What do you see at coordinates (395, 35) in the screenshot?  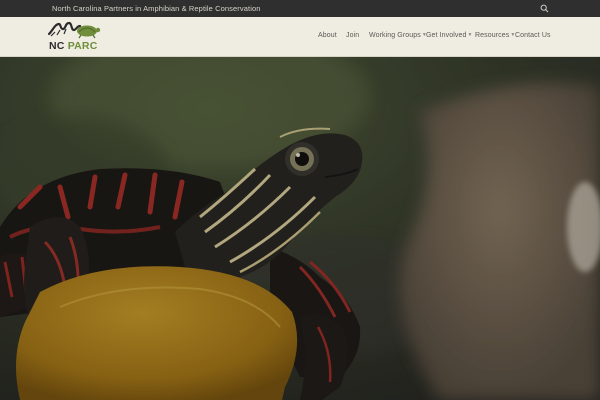 I see `nav-item-label: Working Groups` at bounding box center [395, 35].